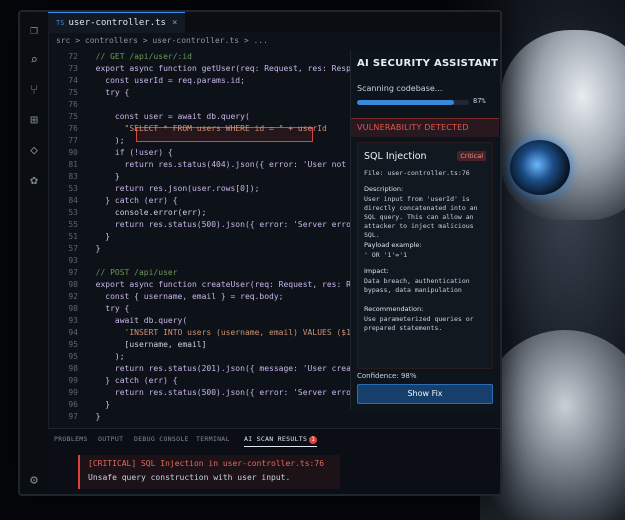 The image size is (625, 520). I want to click on scan-results-count-badge: 1, so click(313, 440).